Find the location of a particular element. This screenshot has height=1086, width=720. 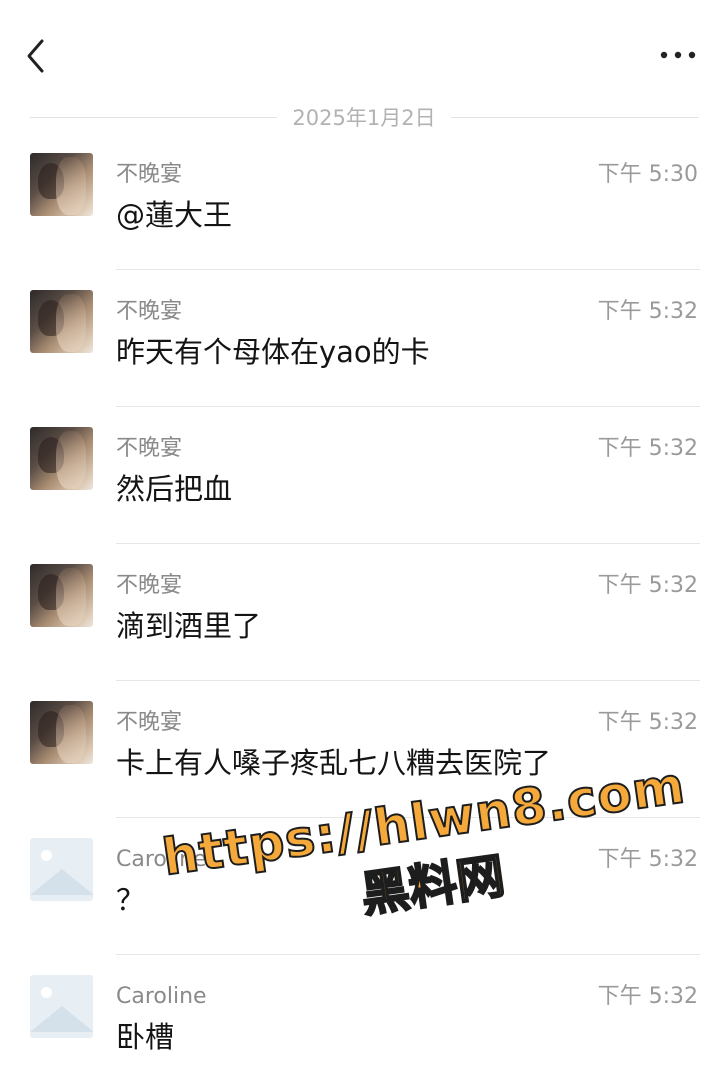

date-label: 2025年1月2日 is located at coordinates (364, 118).